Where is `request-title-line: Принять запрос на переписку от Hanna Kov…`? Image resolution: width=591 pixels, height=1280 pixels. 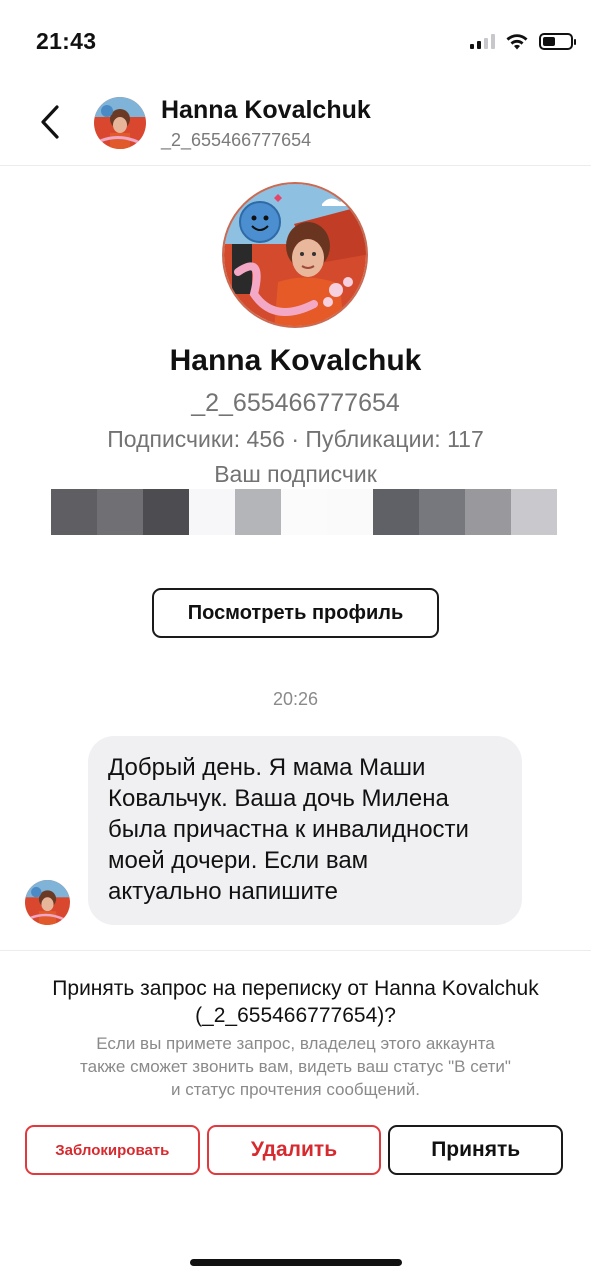
request-title-line: Принять запрос на переписку от Hanna Kov… is located at coordinates (295, 988).